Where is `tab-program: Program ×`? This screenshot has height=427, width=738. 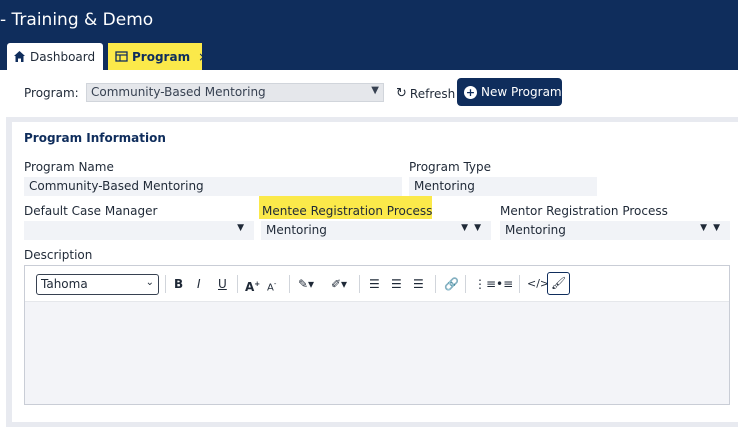 tab-program: Program × is located at coordinates (158, 56).